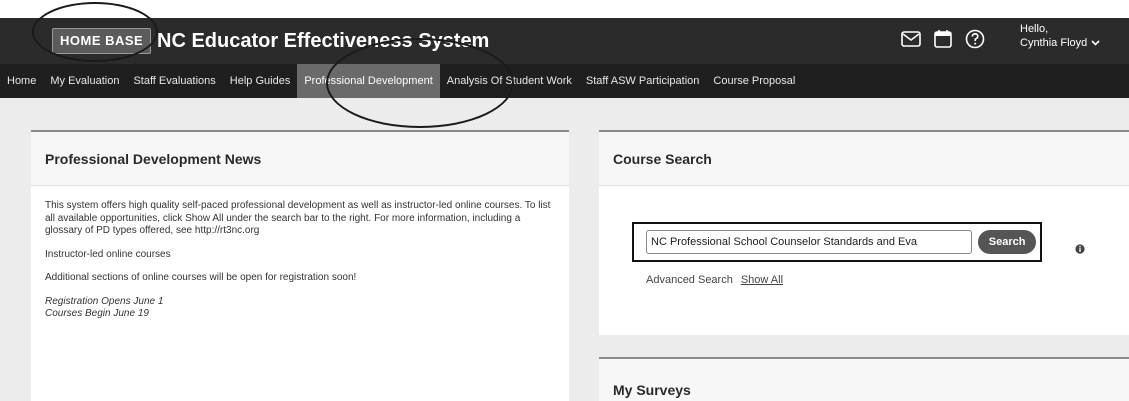  I want to click on registration-date: Registration Opens June 1, so click(104, 301).